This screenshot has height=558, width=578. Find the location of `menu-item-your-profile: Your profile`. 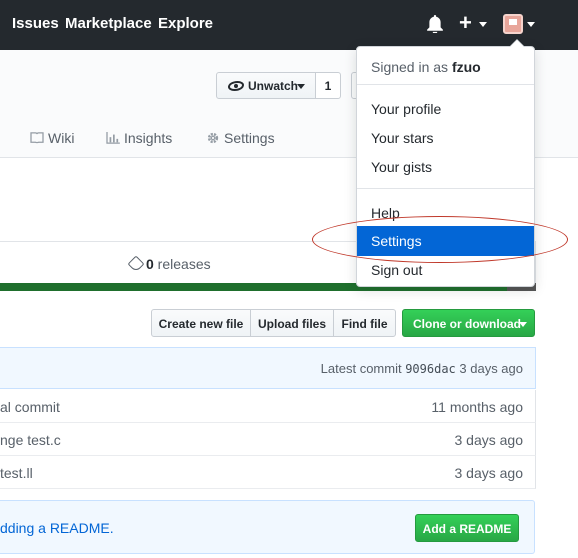

menu-item-your-profile: Your profile is located at coordinates (445, 109).